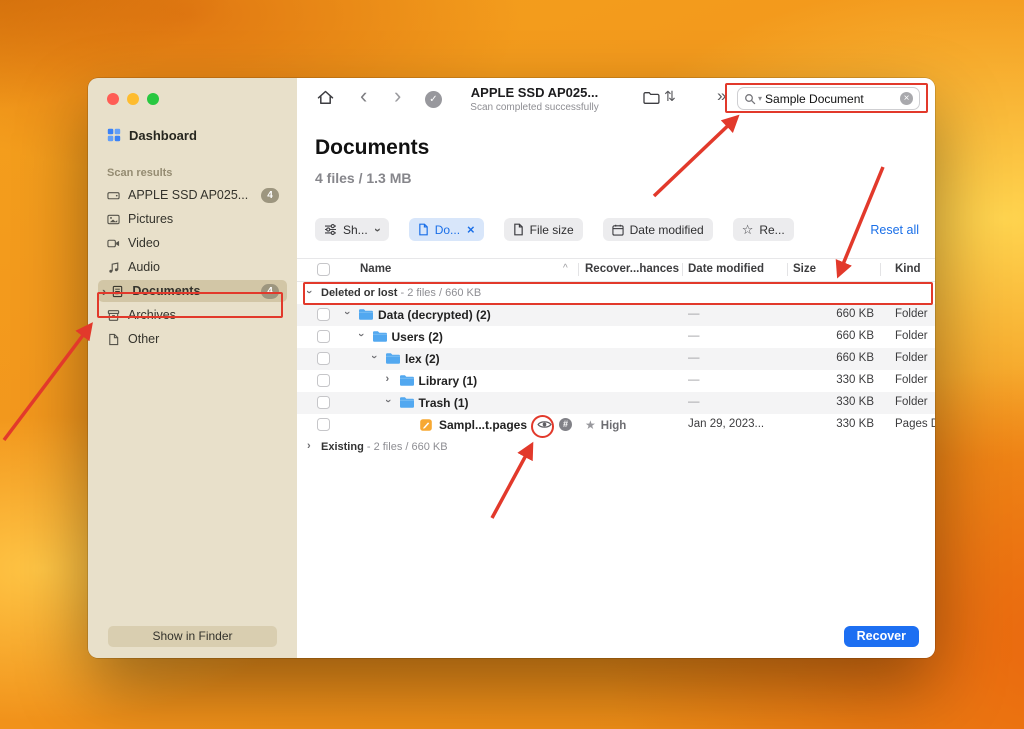  What do you see at coordinates (113, 267) in the screenshot?
I see `audio-icon` at bounding box center [113, 267].